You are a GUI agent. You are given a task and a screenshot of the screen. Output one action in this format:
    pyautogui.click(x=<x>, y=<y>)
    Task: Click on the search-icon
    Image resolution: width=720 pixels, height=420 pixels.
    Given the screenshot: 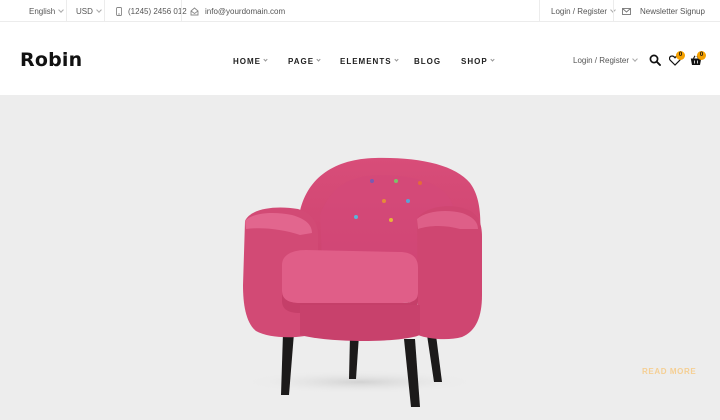 What is the action you would take?
    pyautogui.click(x=655, y=60)
    